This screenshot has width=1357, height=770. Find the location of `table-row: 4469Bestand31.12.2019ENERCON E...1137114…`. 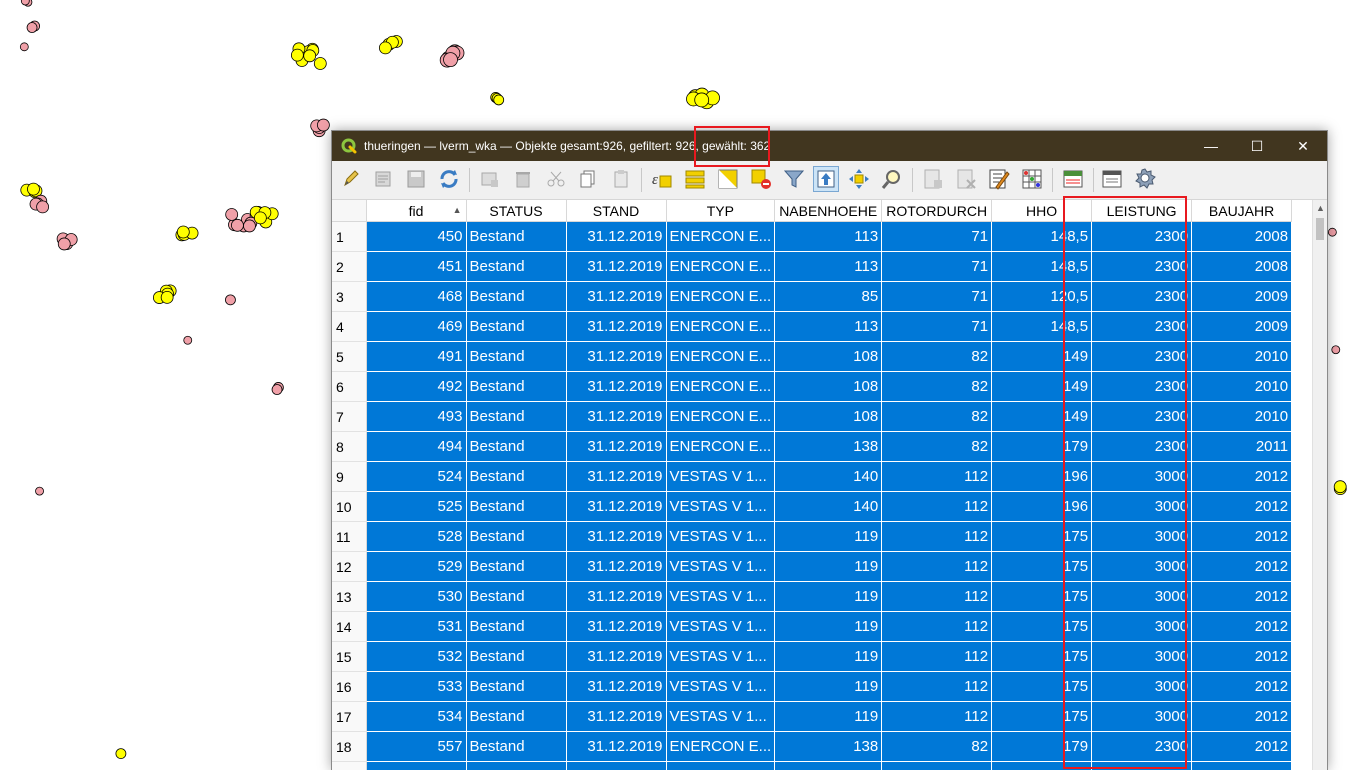

table-row: 4469Bestand31.12.2019ENERCON E...1137114… is located at coordinates (812, 327).